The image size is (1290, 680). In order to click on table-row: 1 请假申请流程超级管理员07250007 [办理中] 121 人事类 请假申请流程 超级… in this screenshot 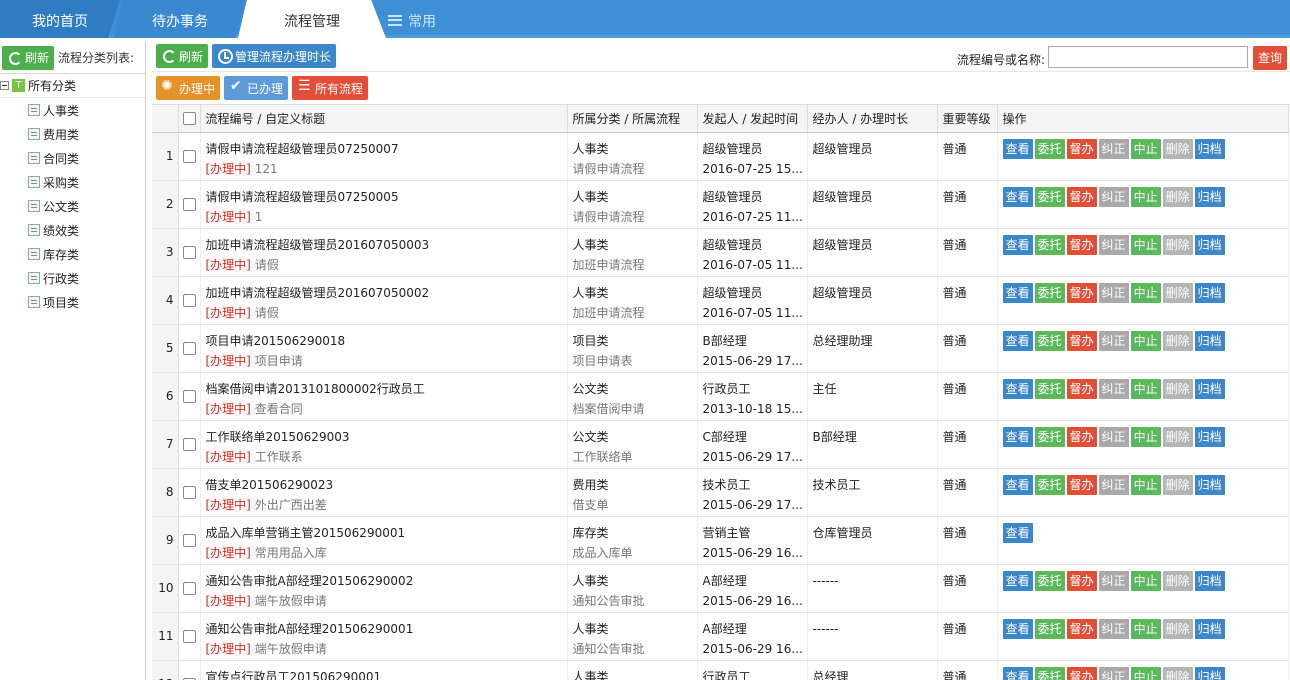, I will do `click(720, 156)`.